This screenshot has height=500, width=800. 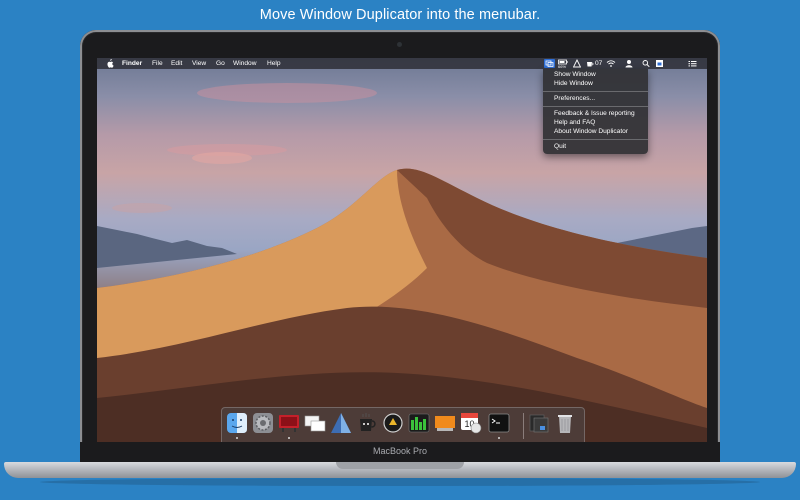 I want to click on calendar-icon: 10, so click(x=471, y=423).